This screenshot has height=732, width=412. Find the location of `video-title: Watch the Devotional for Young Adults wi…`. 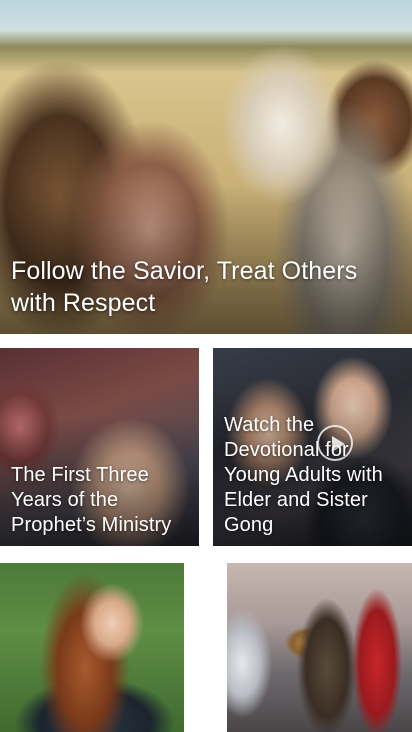

video-title: Watch the Devotional for Young Adults wi… is located at coordinates (303, 475).